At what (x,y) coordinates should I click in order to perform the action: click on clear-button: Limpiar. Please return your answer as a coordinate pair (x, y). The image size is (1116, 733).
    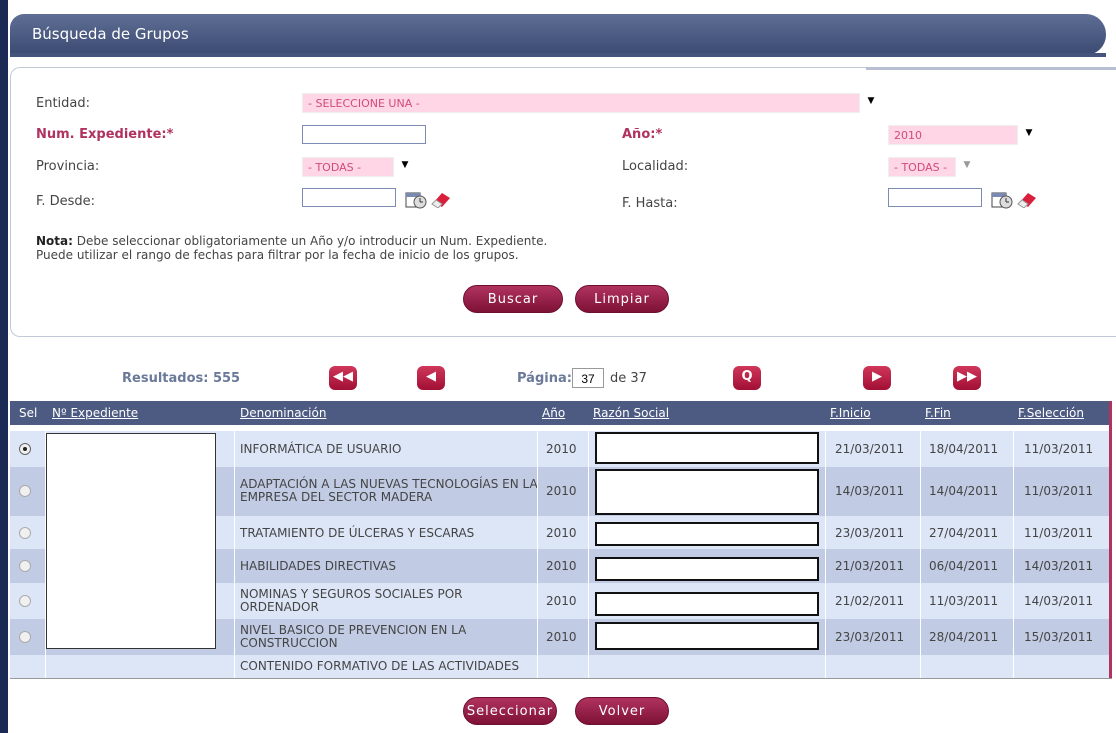
    Looking at the image, I should click on (622, 299).